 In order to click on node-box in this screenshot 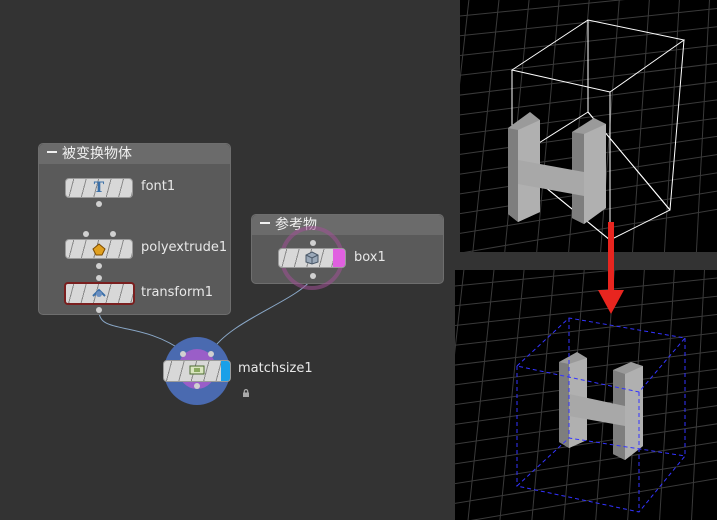, I will do `click(312, 258)`.